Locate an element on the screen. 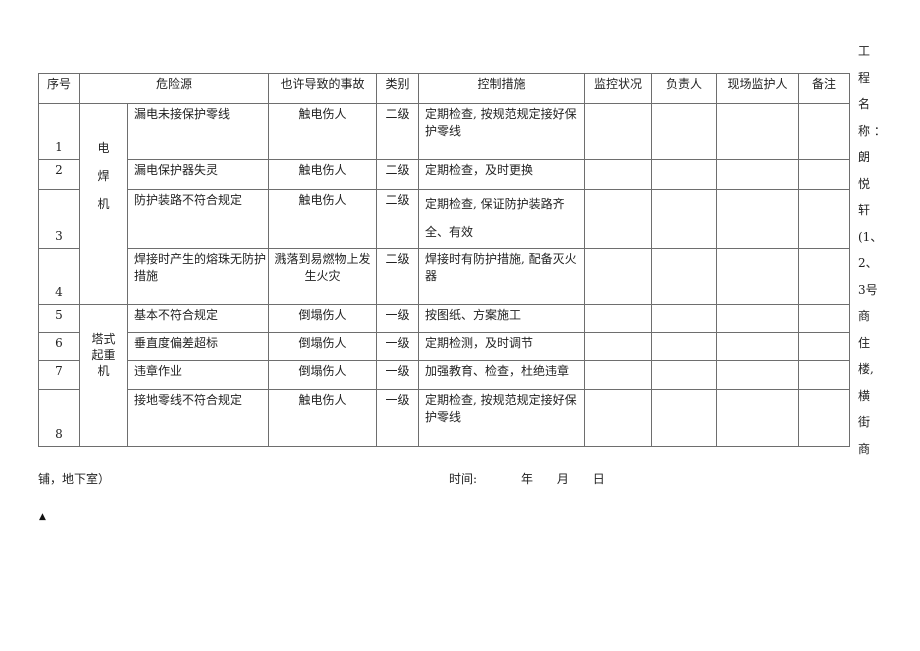 This screenshot has width=920, height=651. cell-hazard: 焊接时产生的熔珠无防护措施 is located at coordinates (198, 276).